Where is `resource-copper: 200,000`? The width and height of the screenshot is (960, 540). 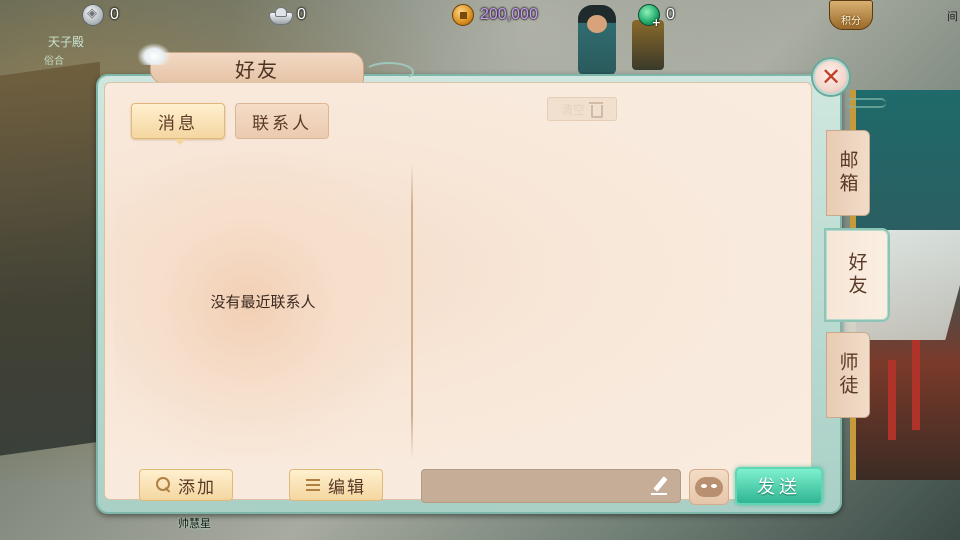
resource-copper: 200,000 is located at coordinates (495, 15).